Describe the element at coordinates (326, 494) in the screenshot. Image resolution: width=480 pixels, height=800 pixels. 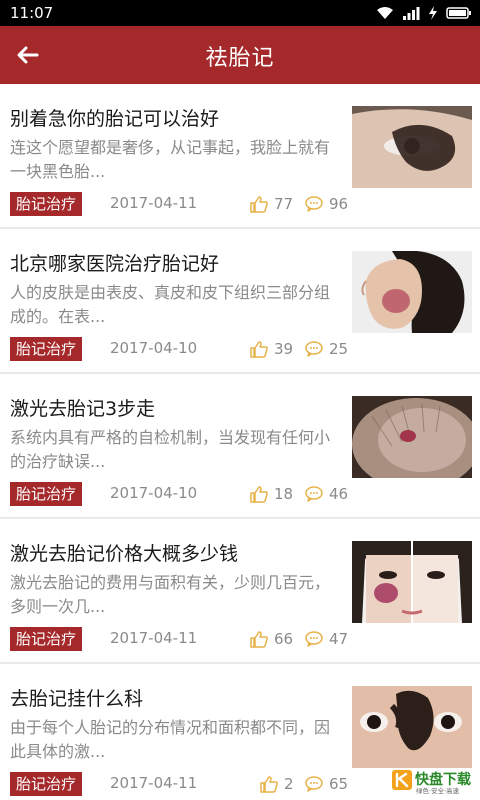
I see `comment-counter: 46` at that location.